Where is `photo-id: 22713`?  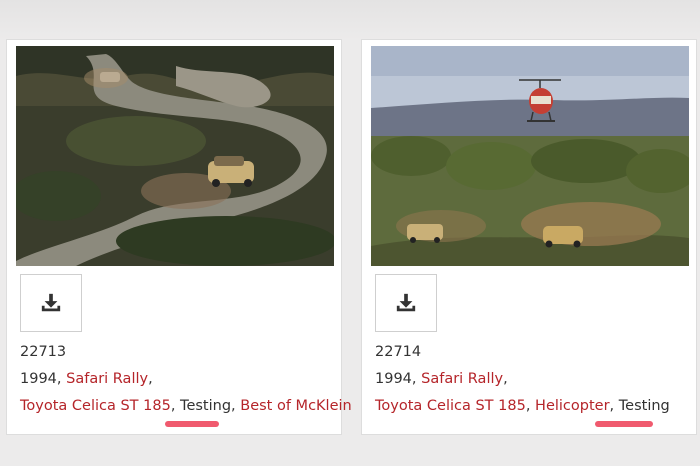 photo-id: 22713 is located at coordinates (43, 352).